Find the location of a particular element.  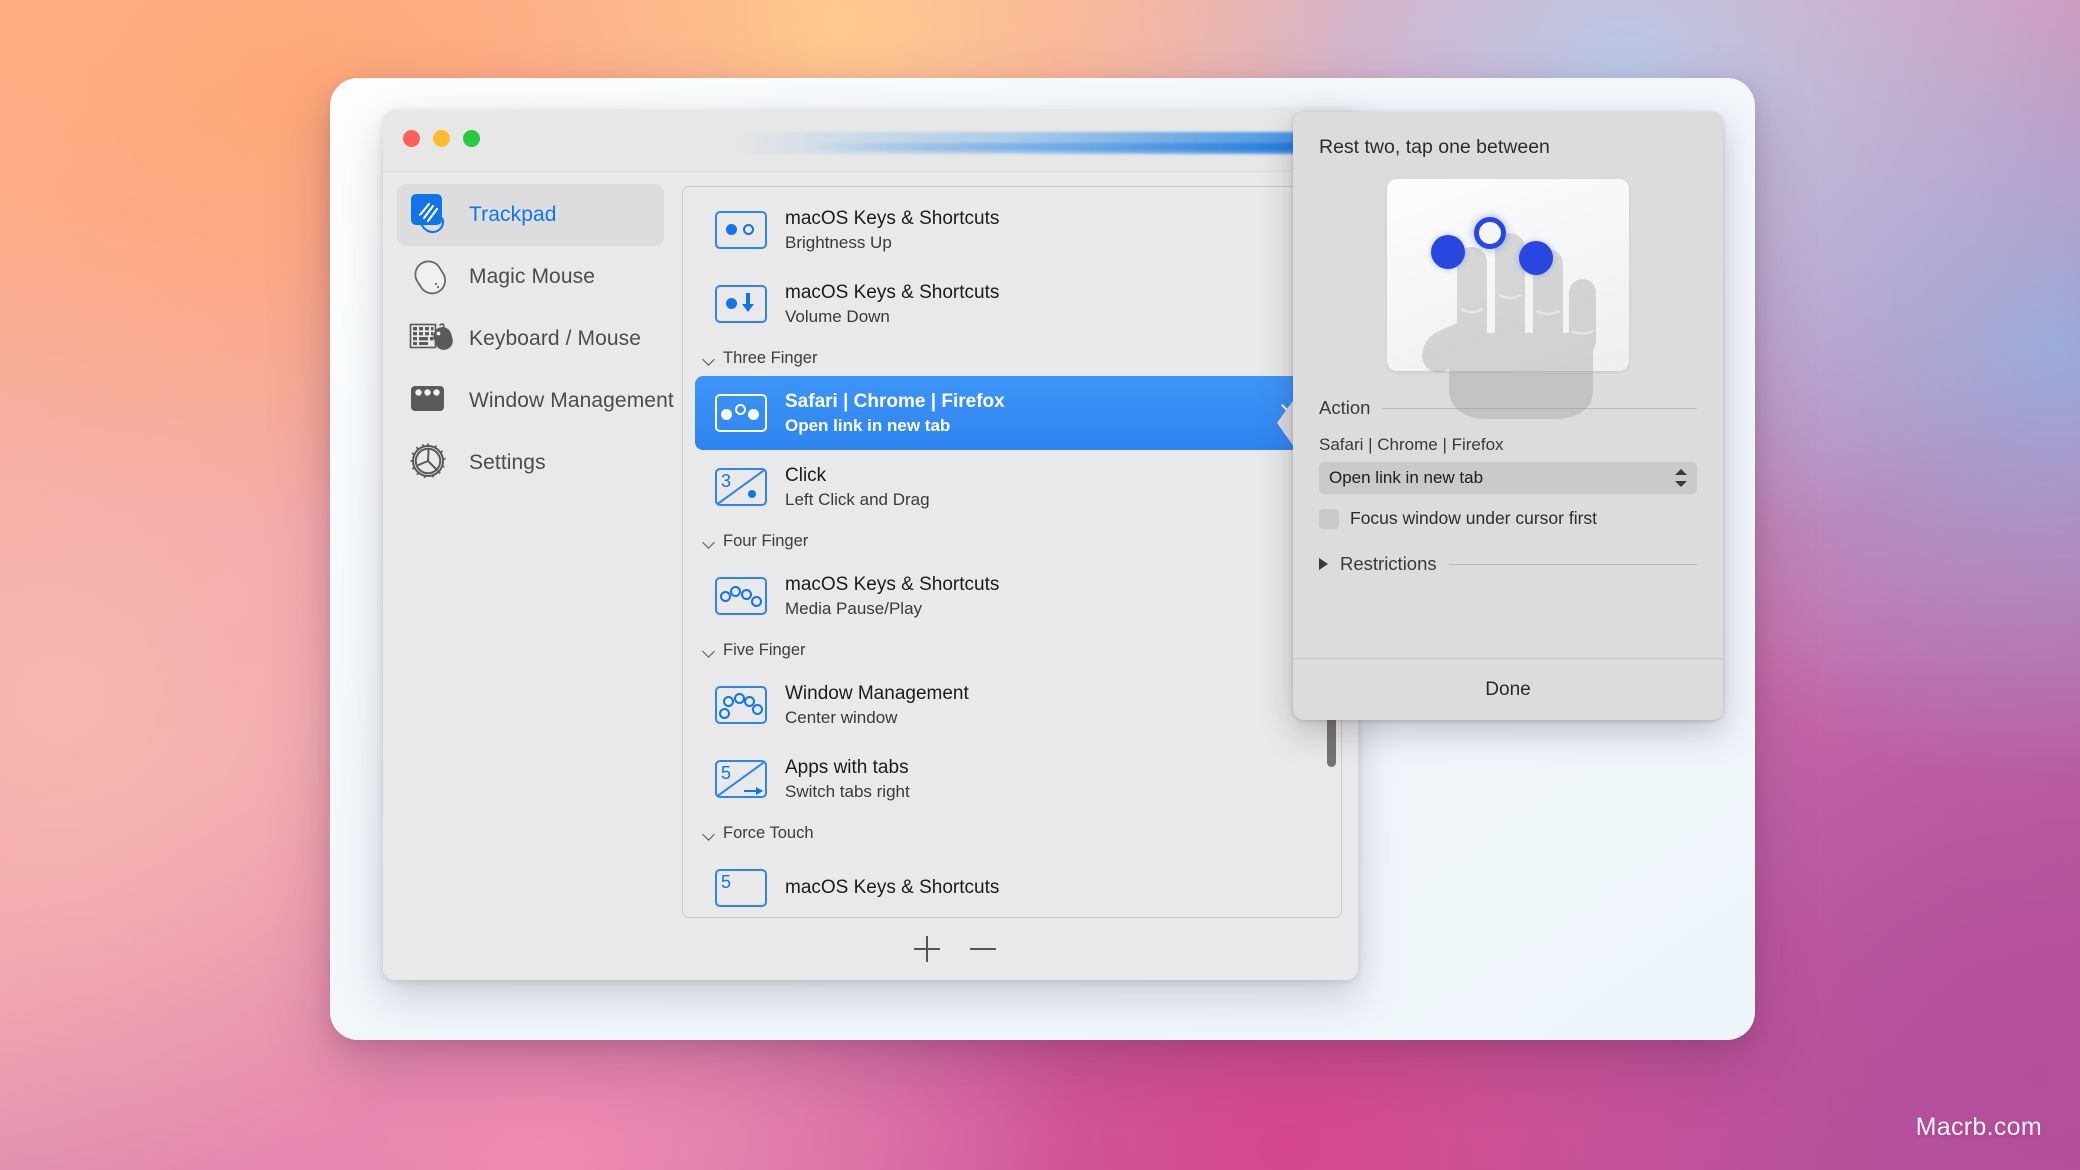

action-section-label: Action is located at coordinates (1345, 407).